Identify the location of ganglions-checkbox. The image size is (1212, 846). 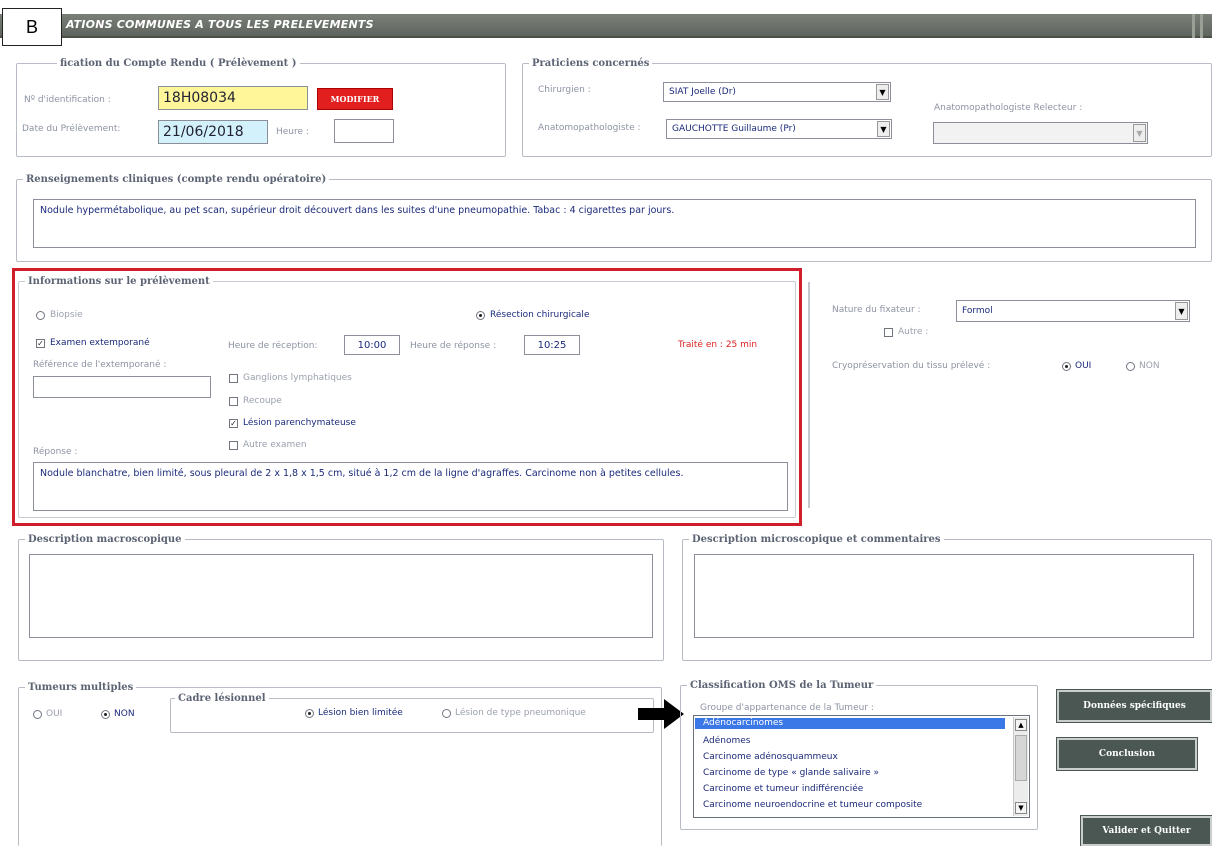
(233, 378).